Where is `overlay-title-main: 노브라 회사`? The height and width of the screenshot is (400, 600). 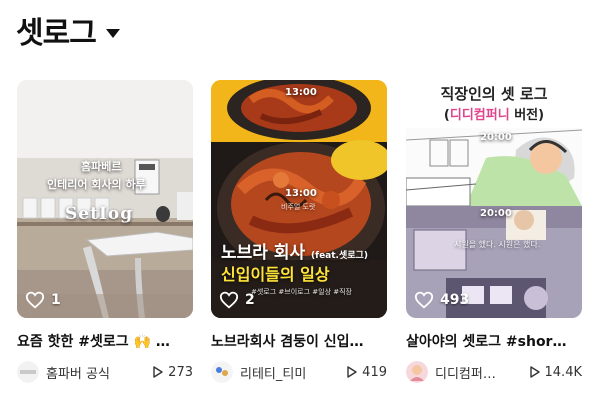 overlay-title-main: 노브라 회사 is located at coordinates (263, 253).